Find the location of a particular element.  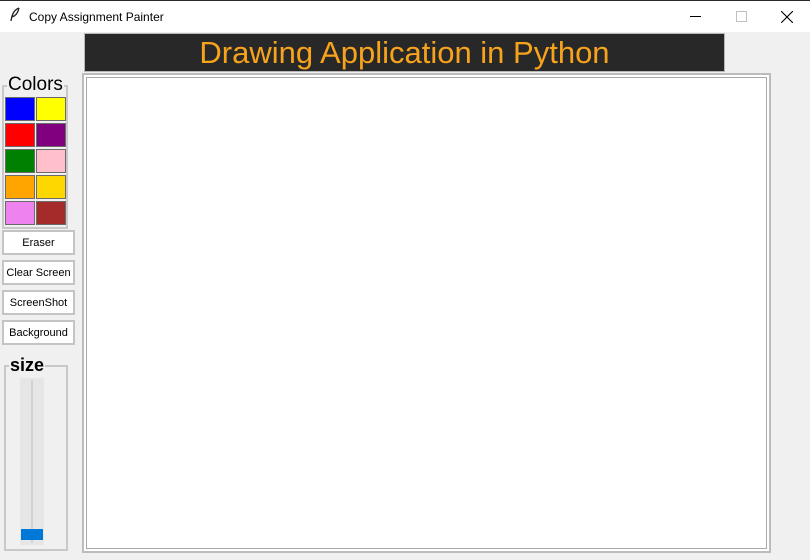

title-bar: Copy Assignment Painter is located at coordinates (405, 16).